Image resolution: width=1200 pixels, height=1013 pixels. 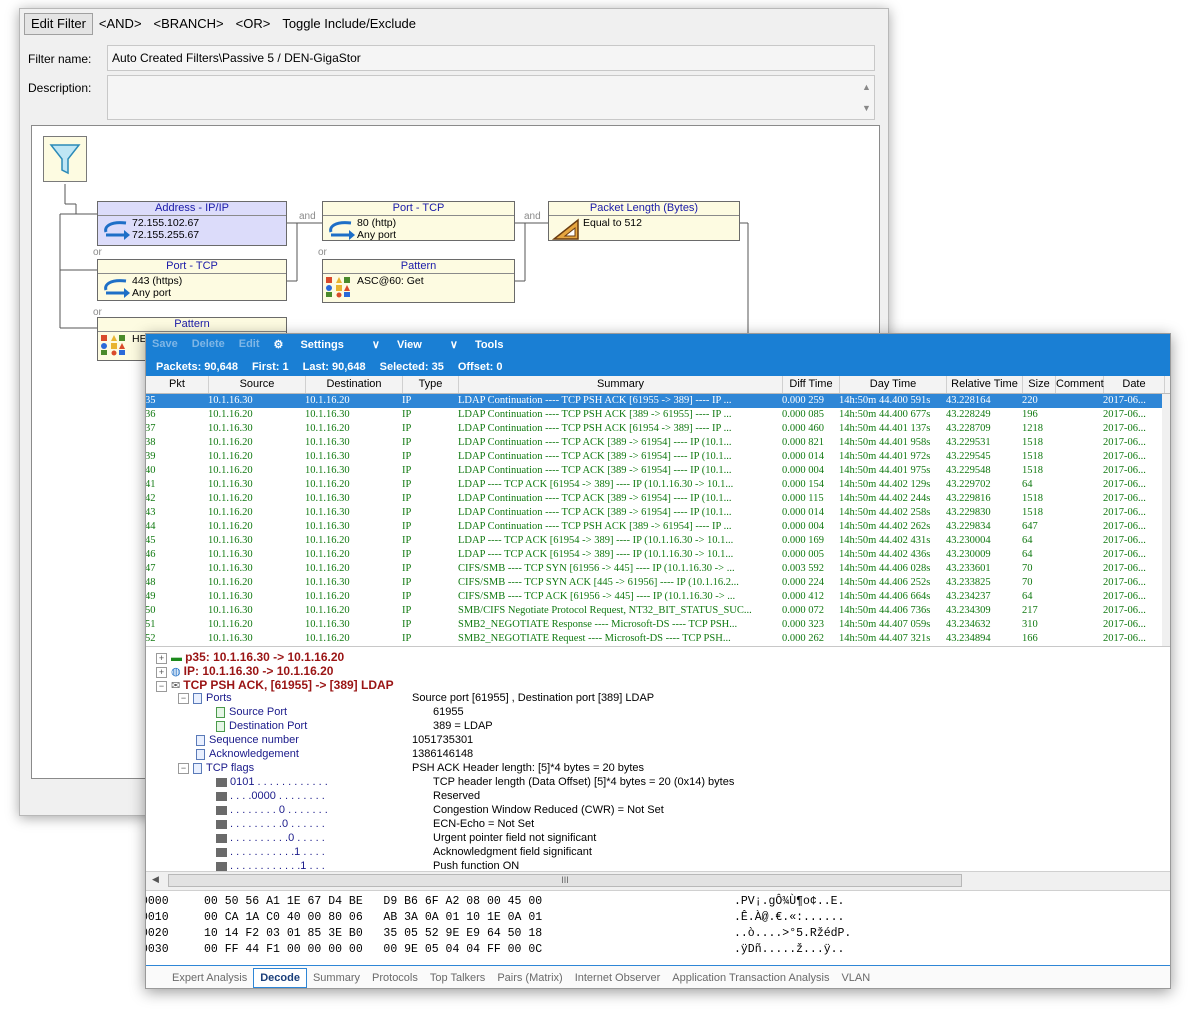 I want to click on column-header-type: Type, so click(x=431, y=384).